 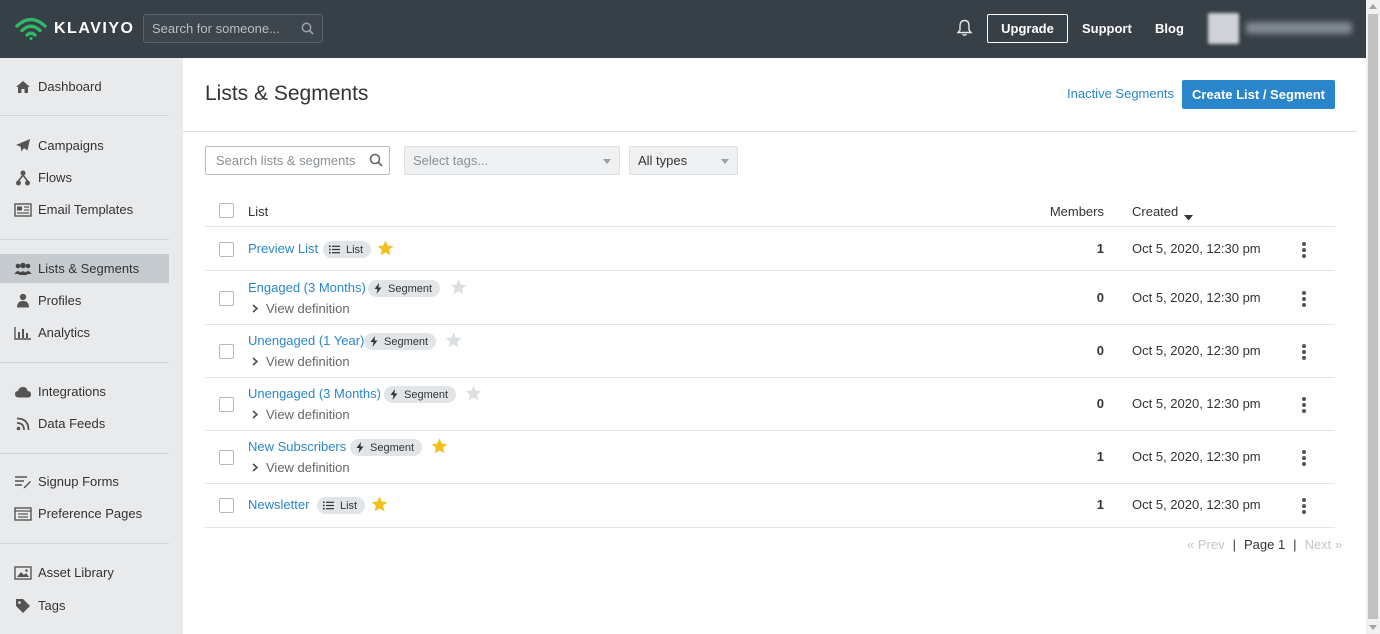 I want to click on blog-link: Blog, so click(x=1169, y=28).